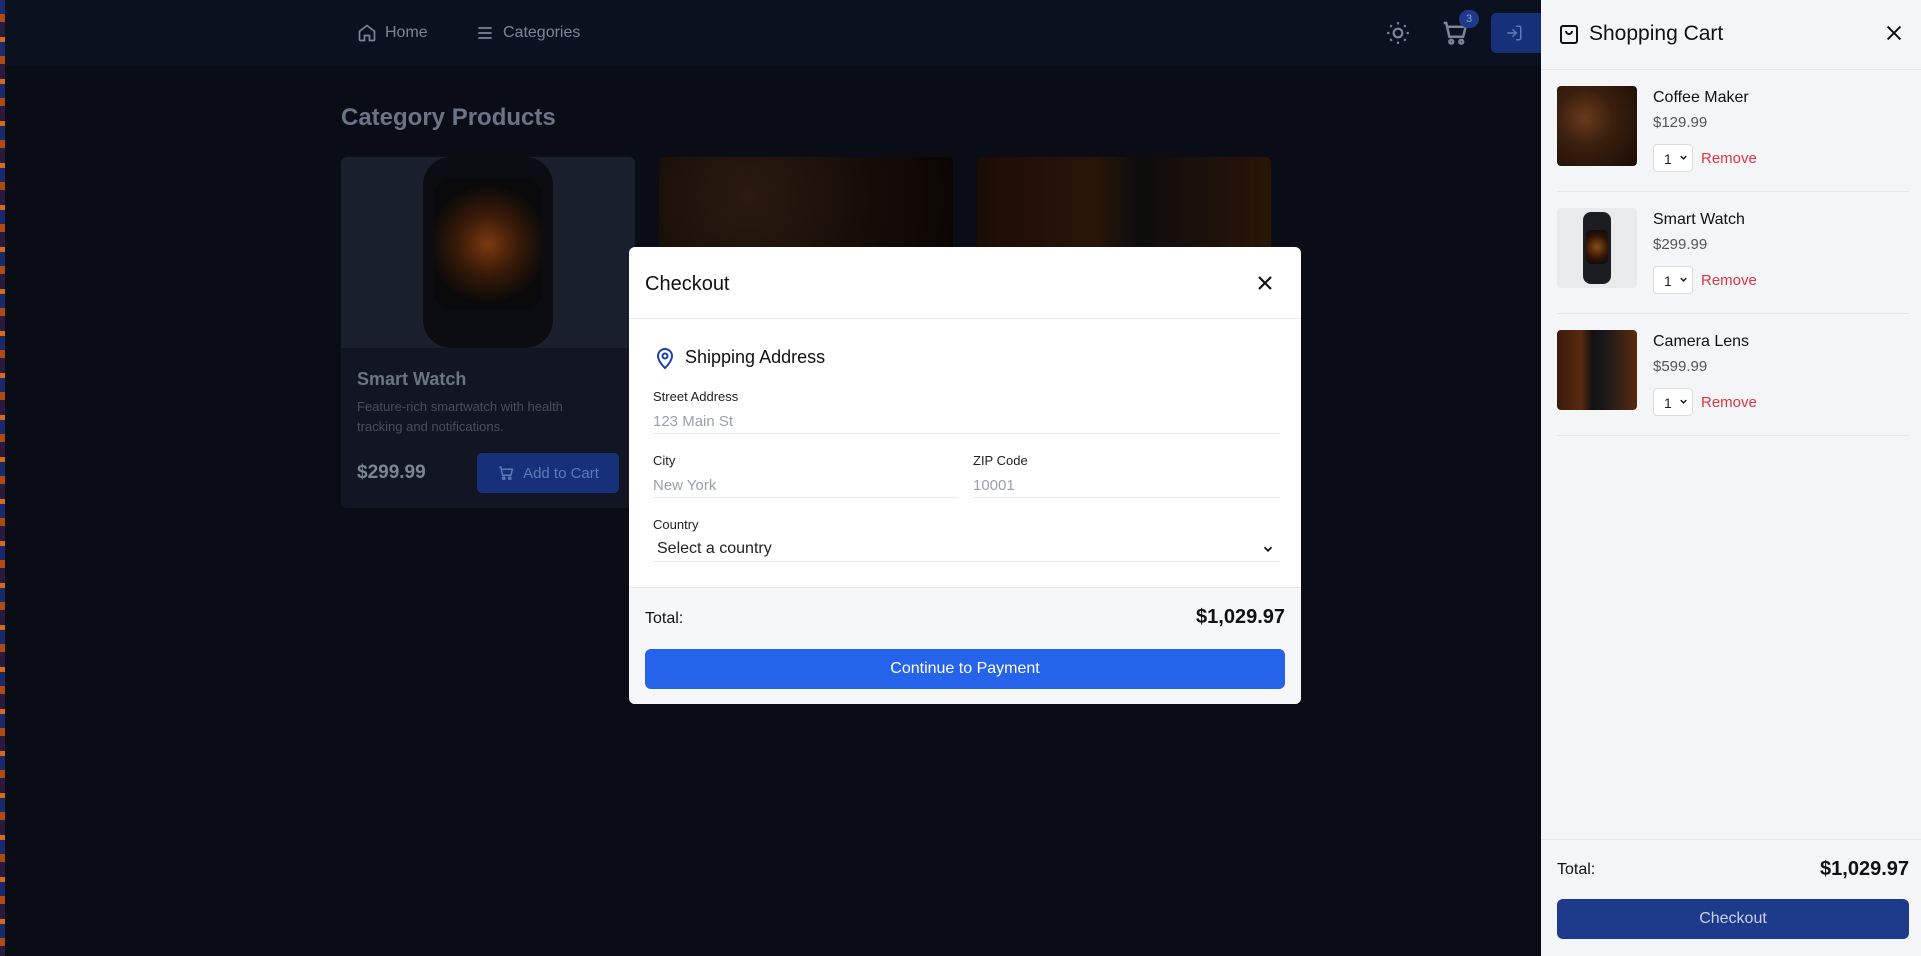  I want to click on nav-home: Home, so click(392, 33).